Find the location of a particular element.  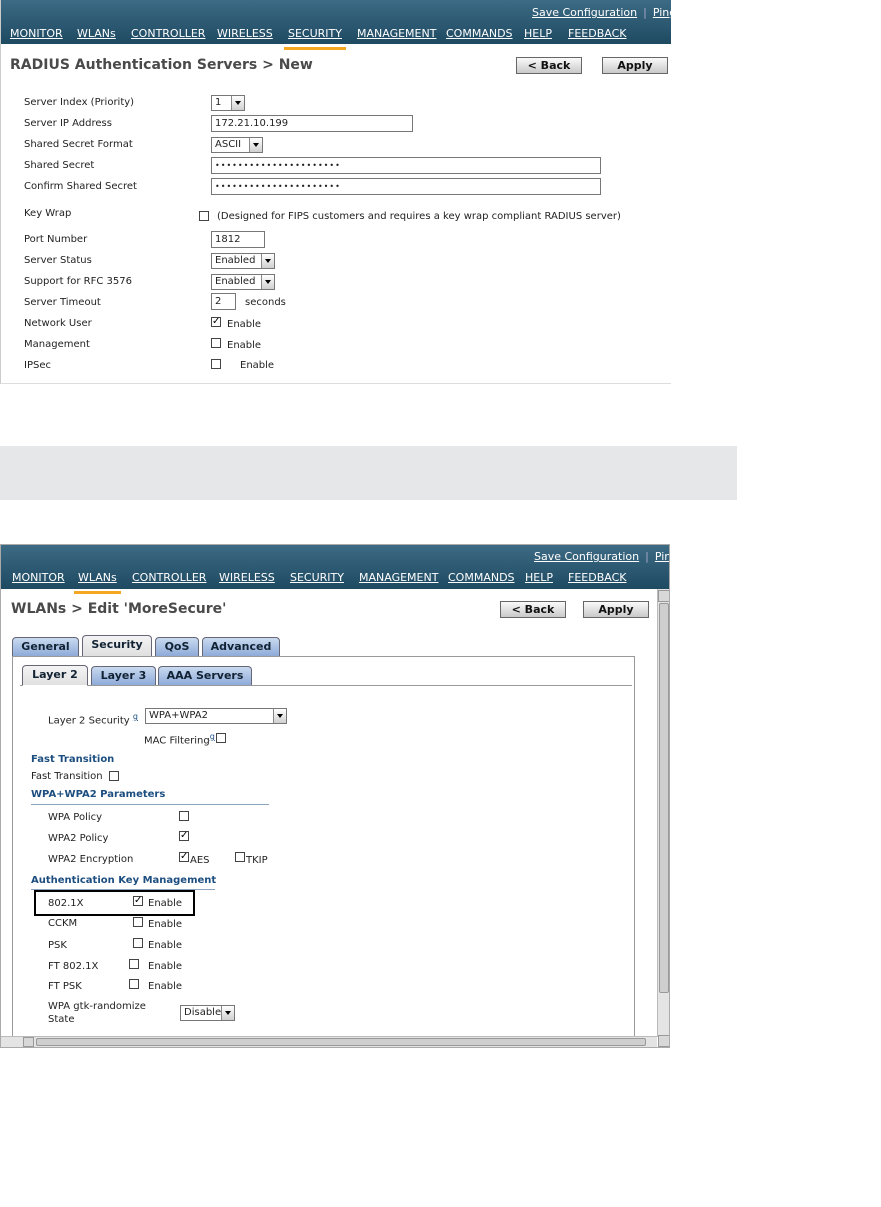

tab-advanced: Advanced is located at coordinates (241, 646).